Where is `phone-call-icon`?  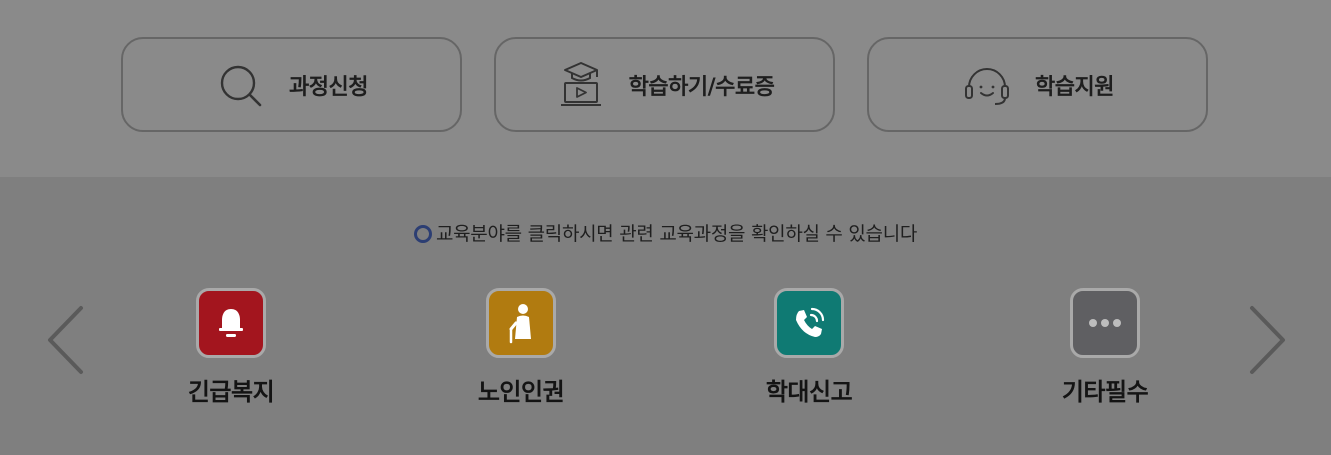
phone-call-icon is located at coordinates (810, 322).